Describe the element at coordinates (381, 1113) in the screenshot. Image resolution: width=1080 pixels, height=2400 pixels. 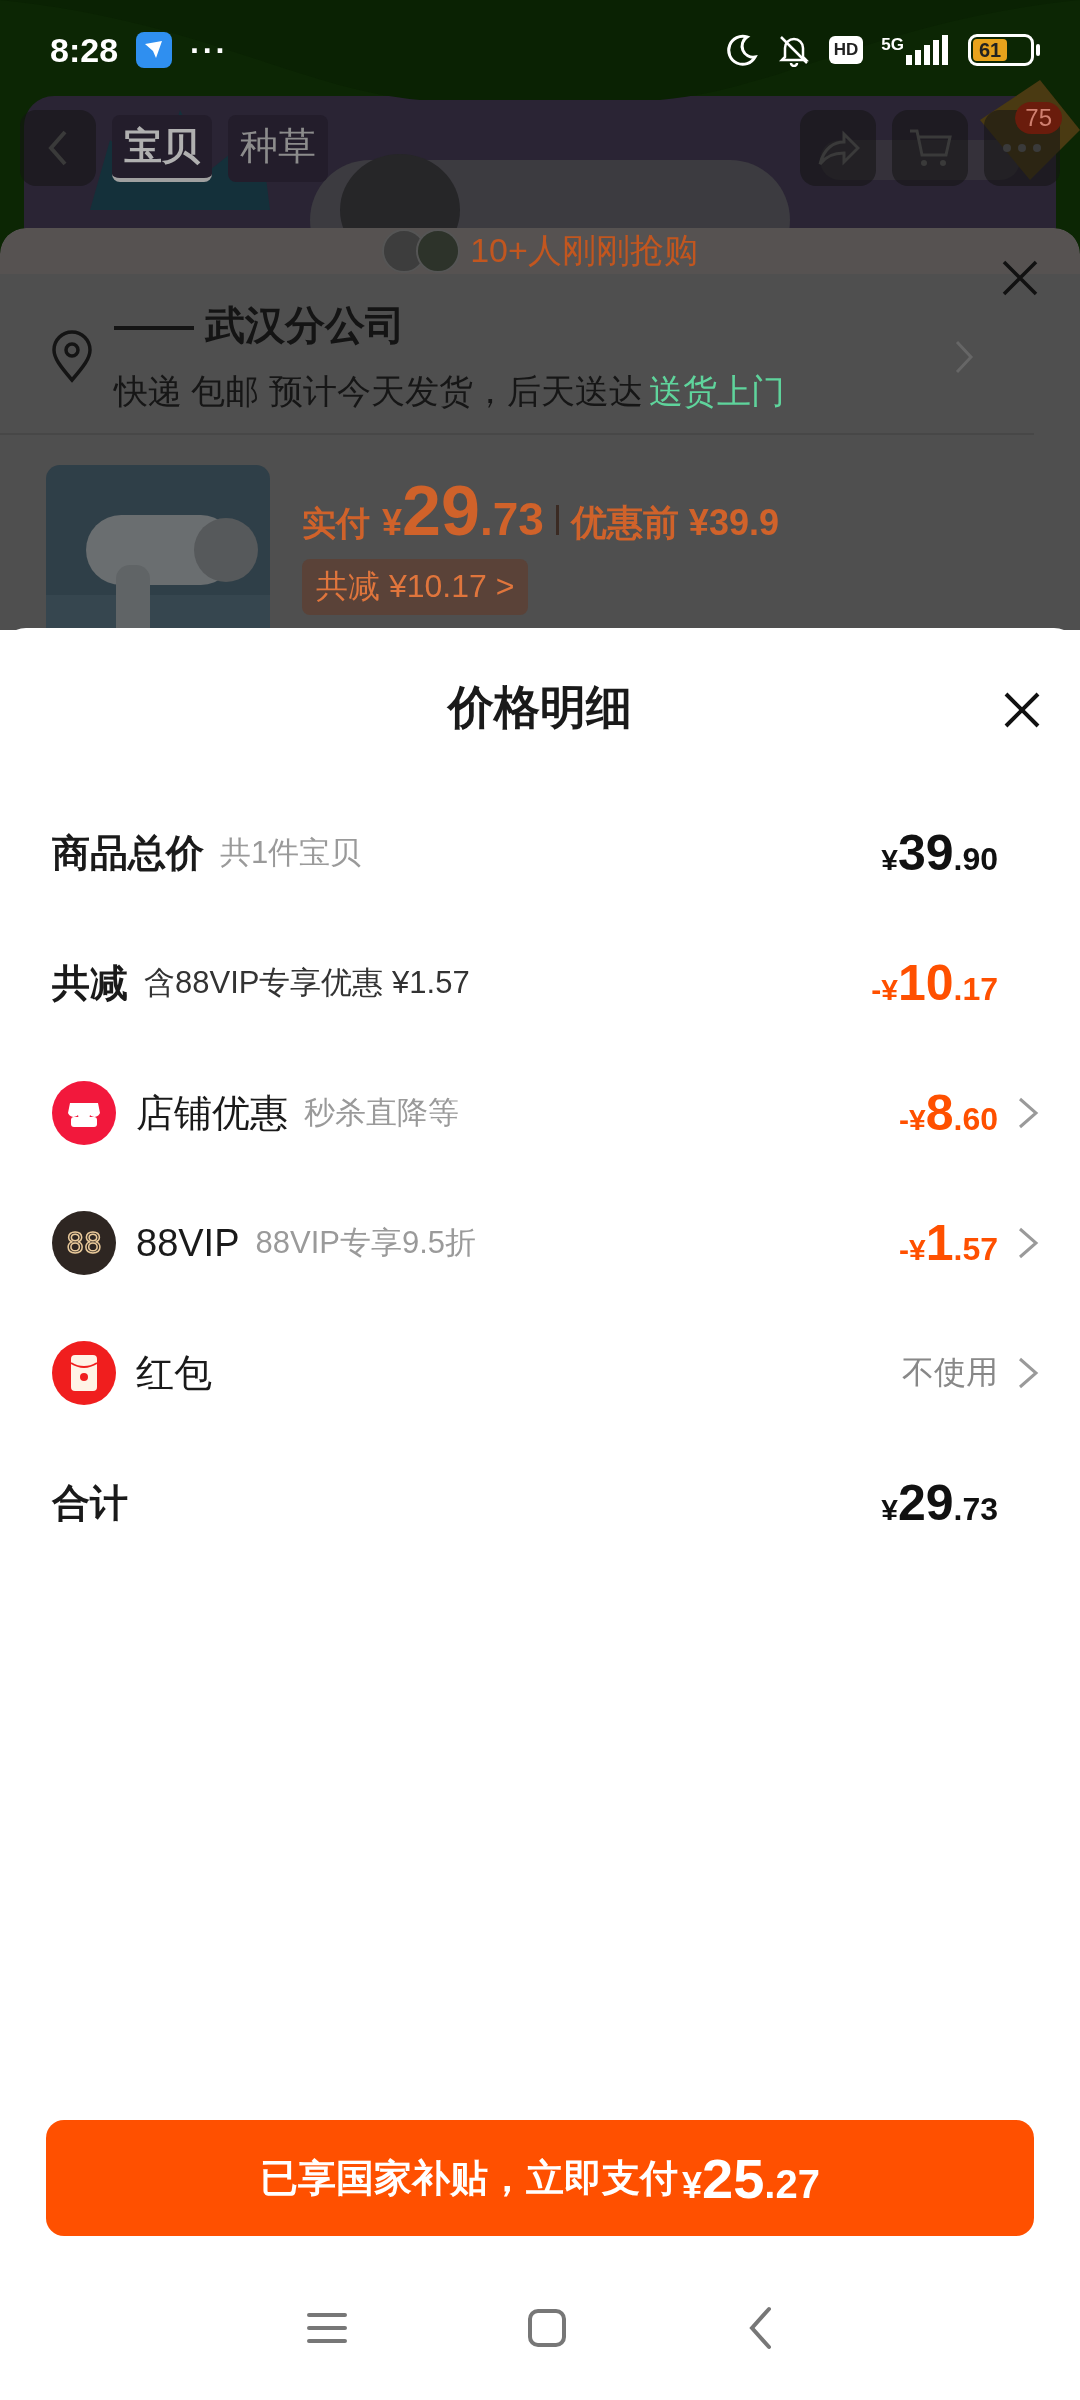
I see `row-note: 秒杀直降等` at that location.